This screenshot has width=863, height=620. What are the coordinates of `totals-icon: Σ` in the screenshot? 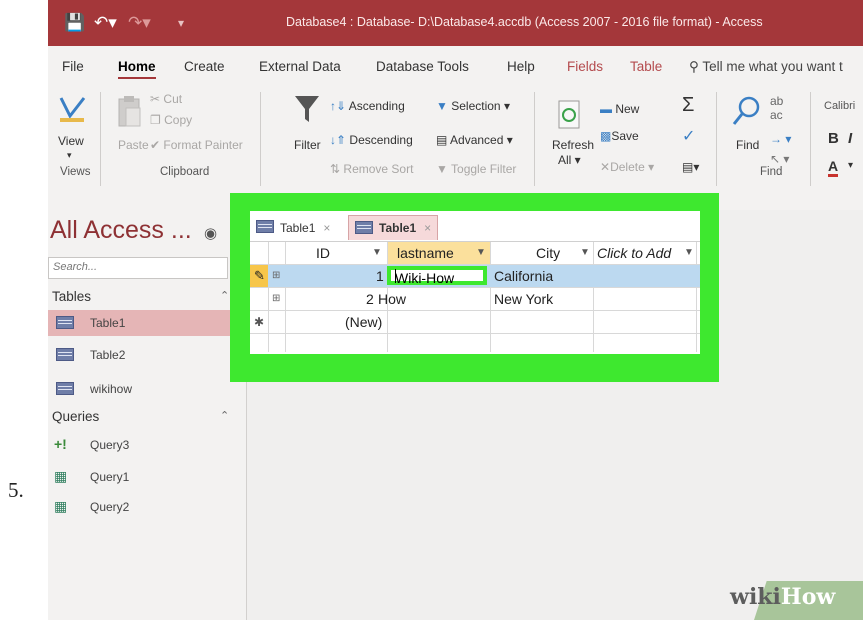 It's located at (688, 105).